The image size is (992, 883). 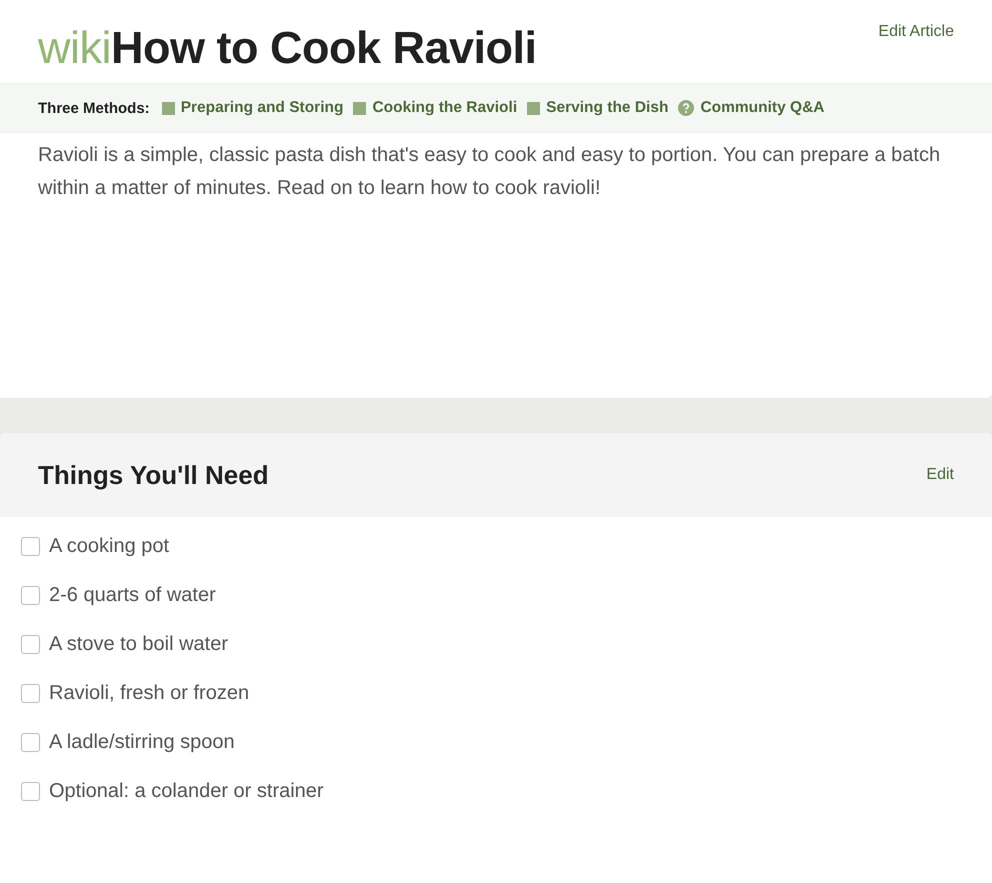 What do you see at coordinates (686, 108) in the screenshot?
I see `question-icon` at bounding box center [686, 108].